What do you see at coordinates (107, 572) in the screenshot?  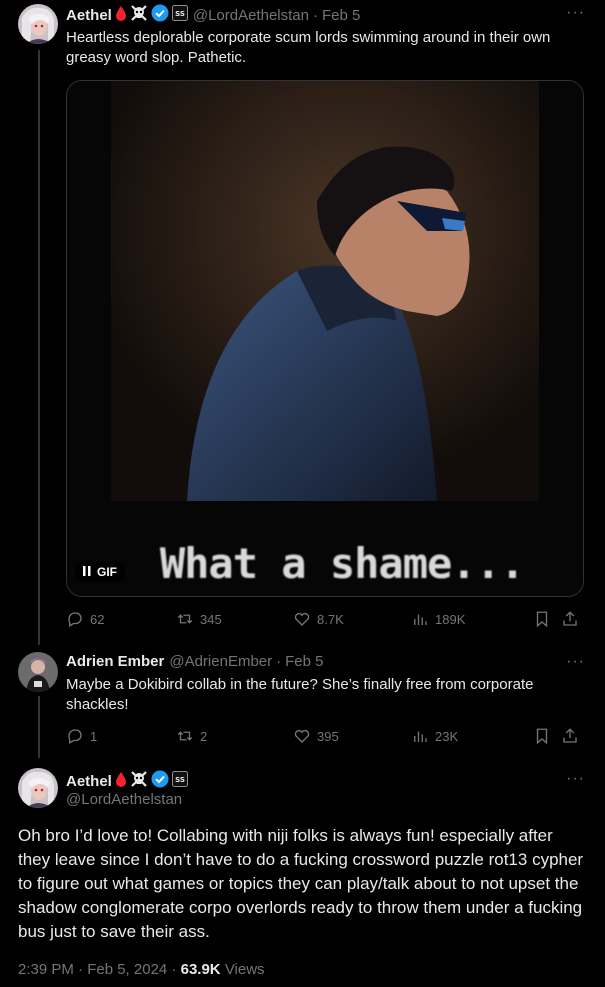 I see `gif-label: GIF` at bounding box center [107, 572].